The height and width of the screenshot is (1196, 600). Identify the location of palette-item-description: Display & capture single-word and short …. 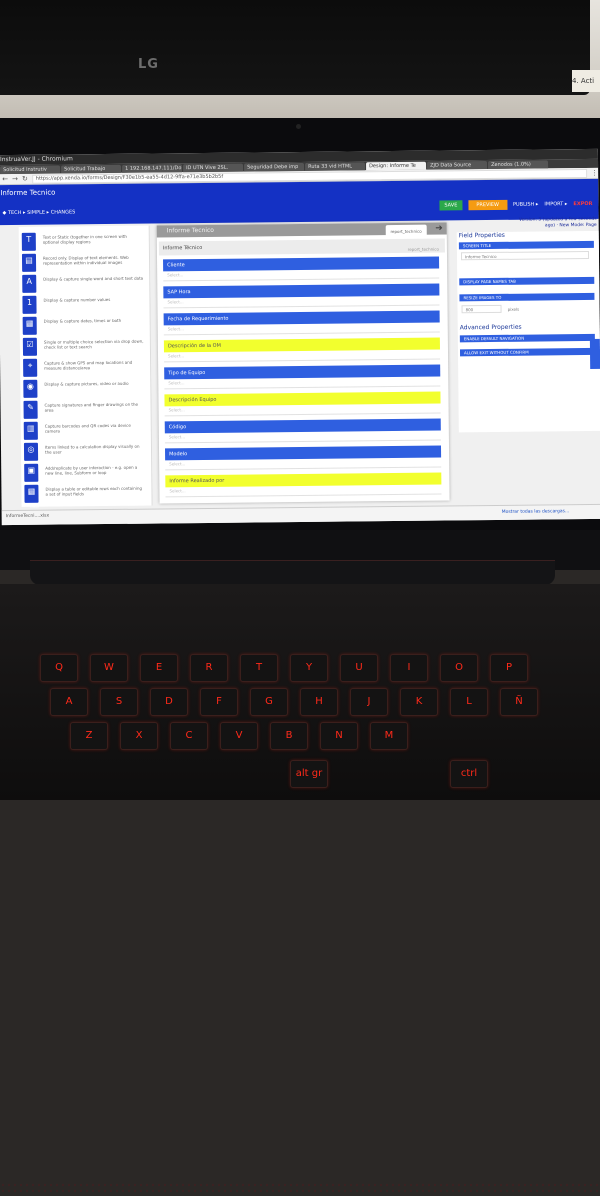
(93, 278).